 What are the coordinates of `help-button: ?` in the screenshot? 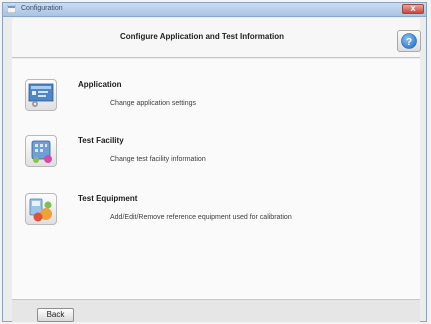 It's located at (409, 41).